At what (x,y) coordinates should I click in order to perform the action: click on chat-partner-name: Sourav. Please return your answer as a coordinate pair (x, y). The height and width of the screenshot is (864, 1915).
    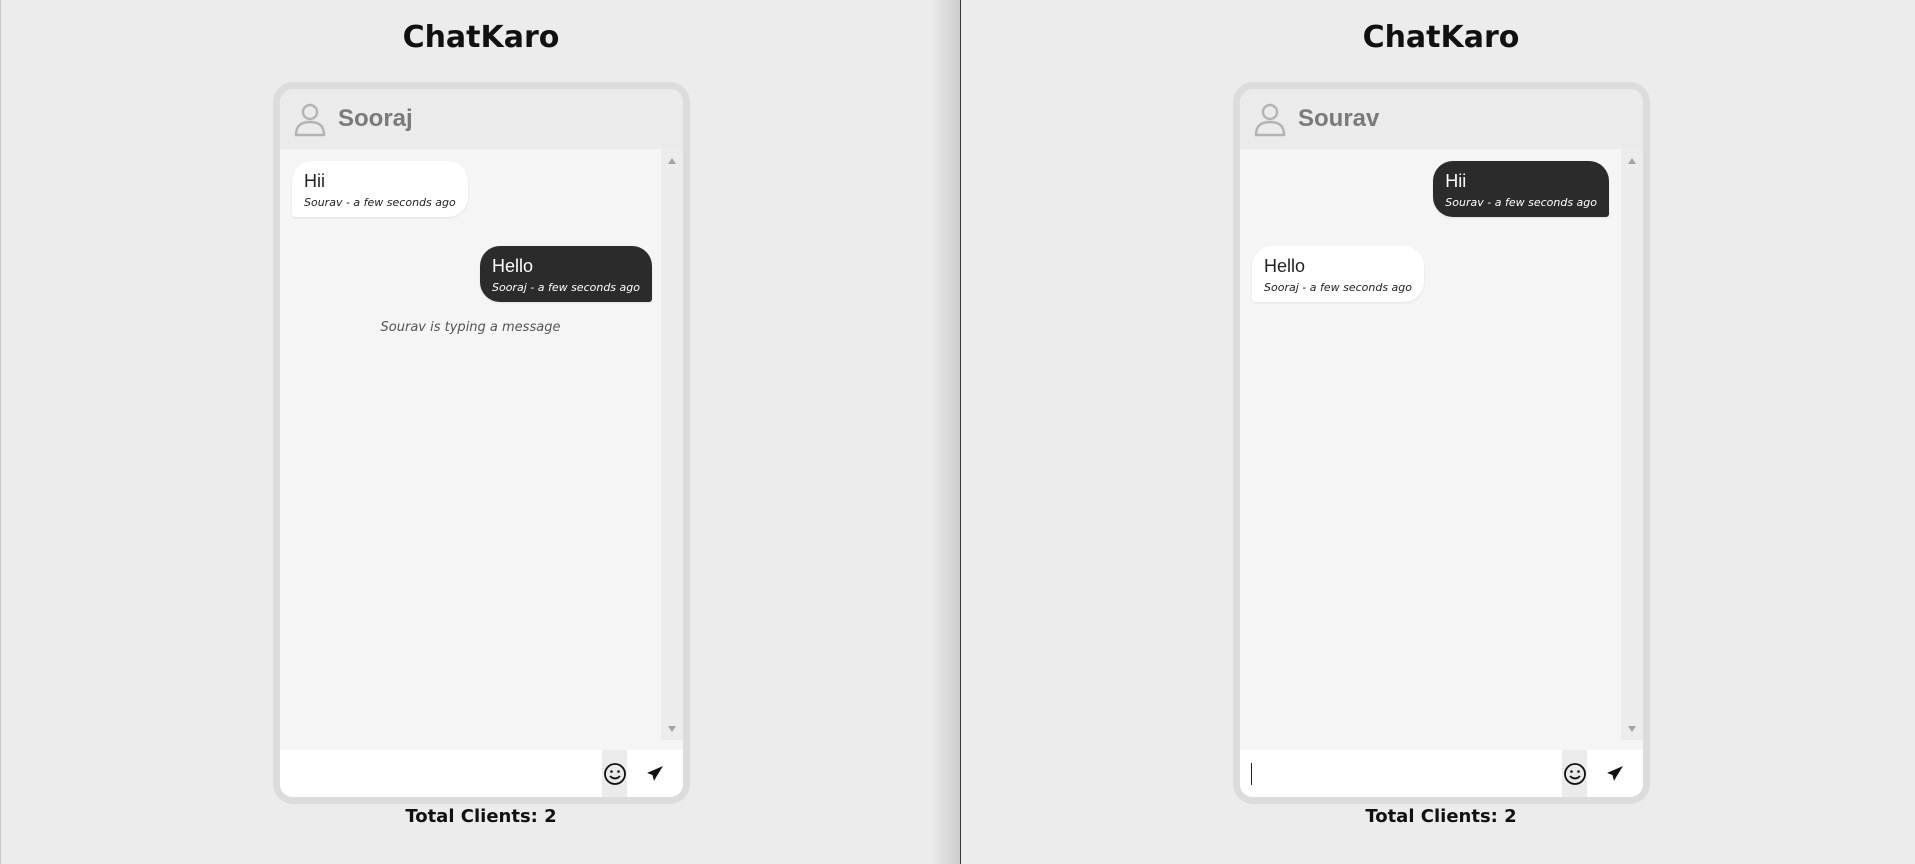
    Looking at the image, I should click on (1339, 118).